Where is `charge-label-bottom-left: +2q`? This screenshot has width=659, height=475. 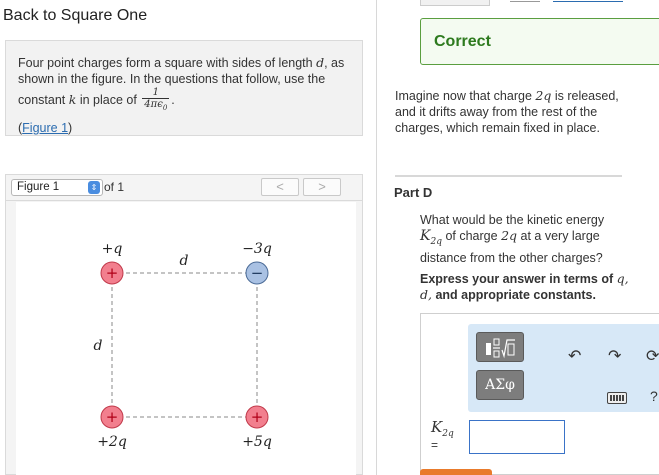
charge-label-bottom-left: +2q is located at coordinates (112, 442).